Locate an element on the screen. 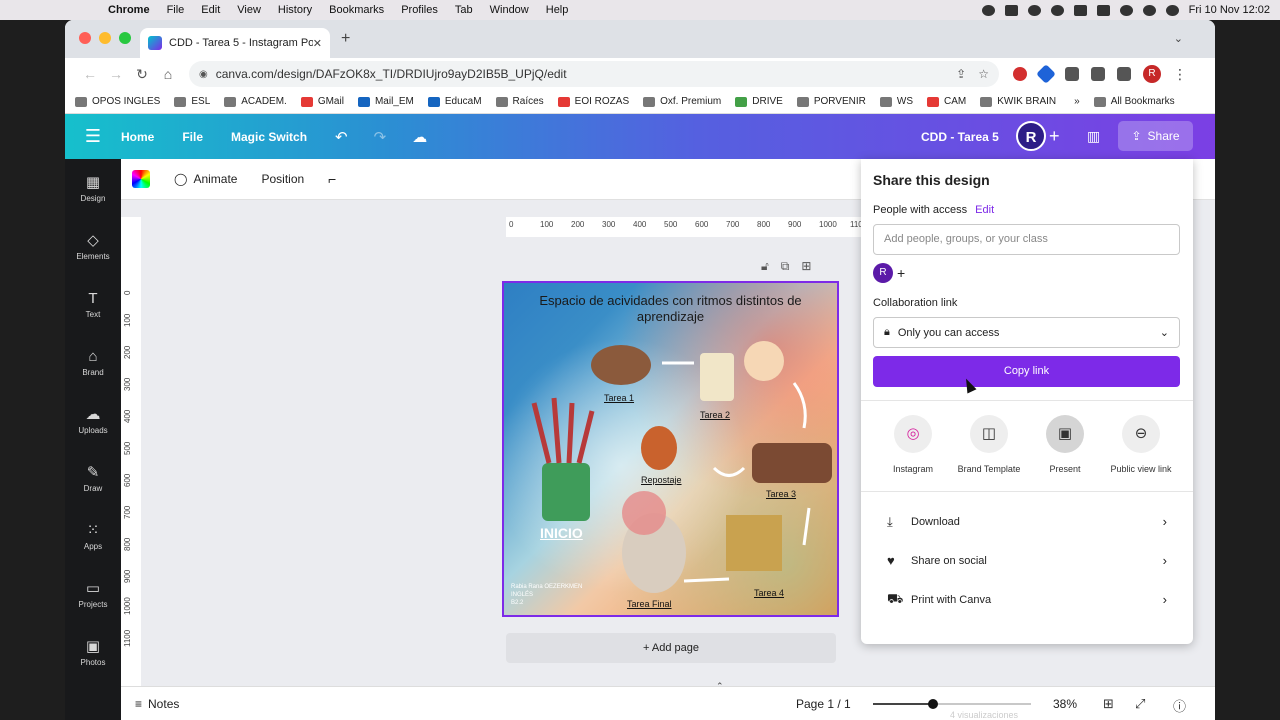  rail-brand: ⌂ Brand is located at coordinates (93, 362).